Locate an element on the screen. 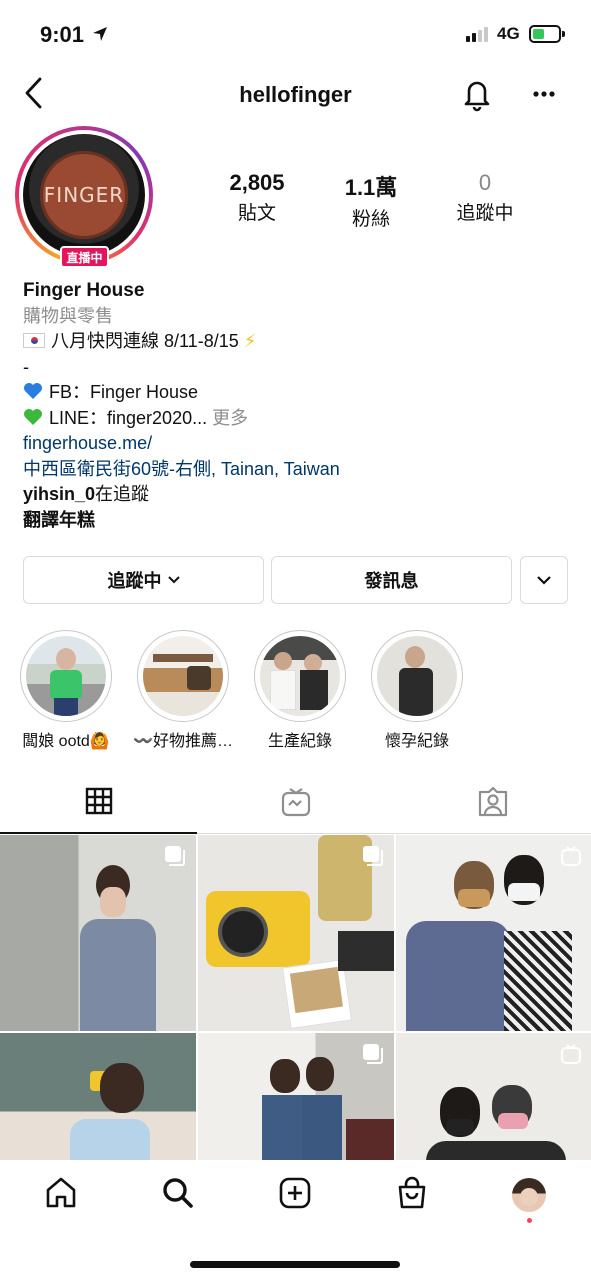  lightning-emoji: ⚡ is located at coordinates (250, 341).